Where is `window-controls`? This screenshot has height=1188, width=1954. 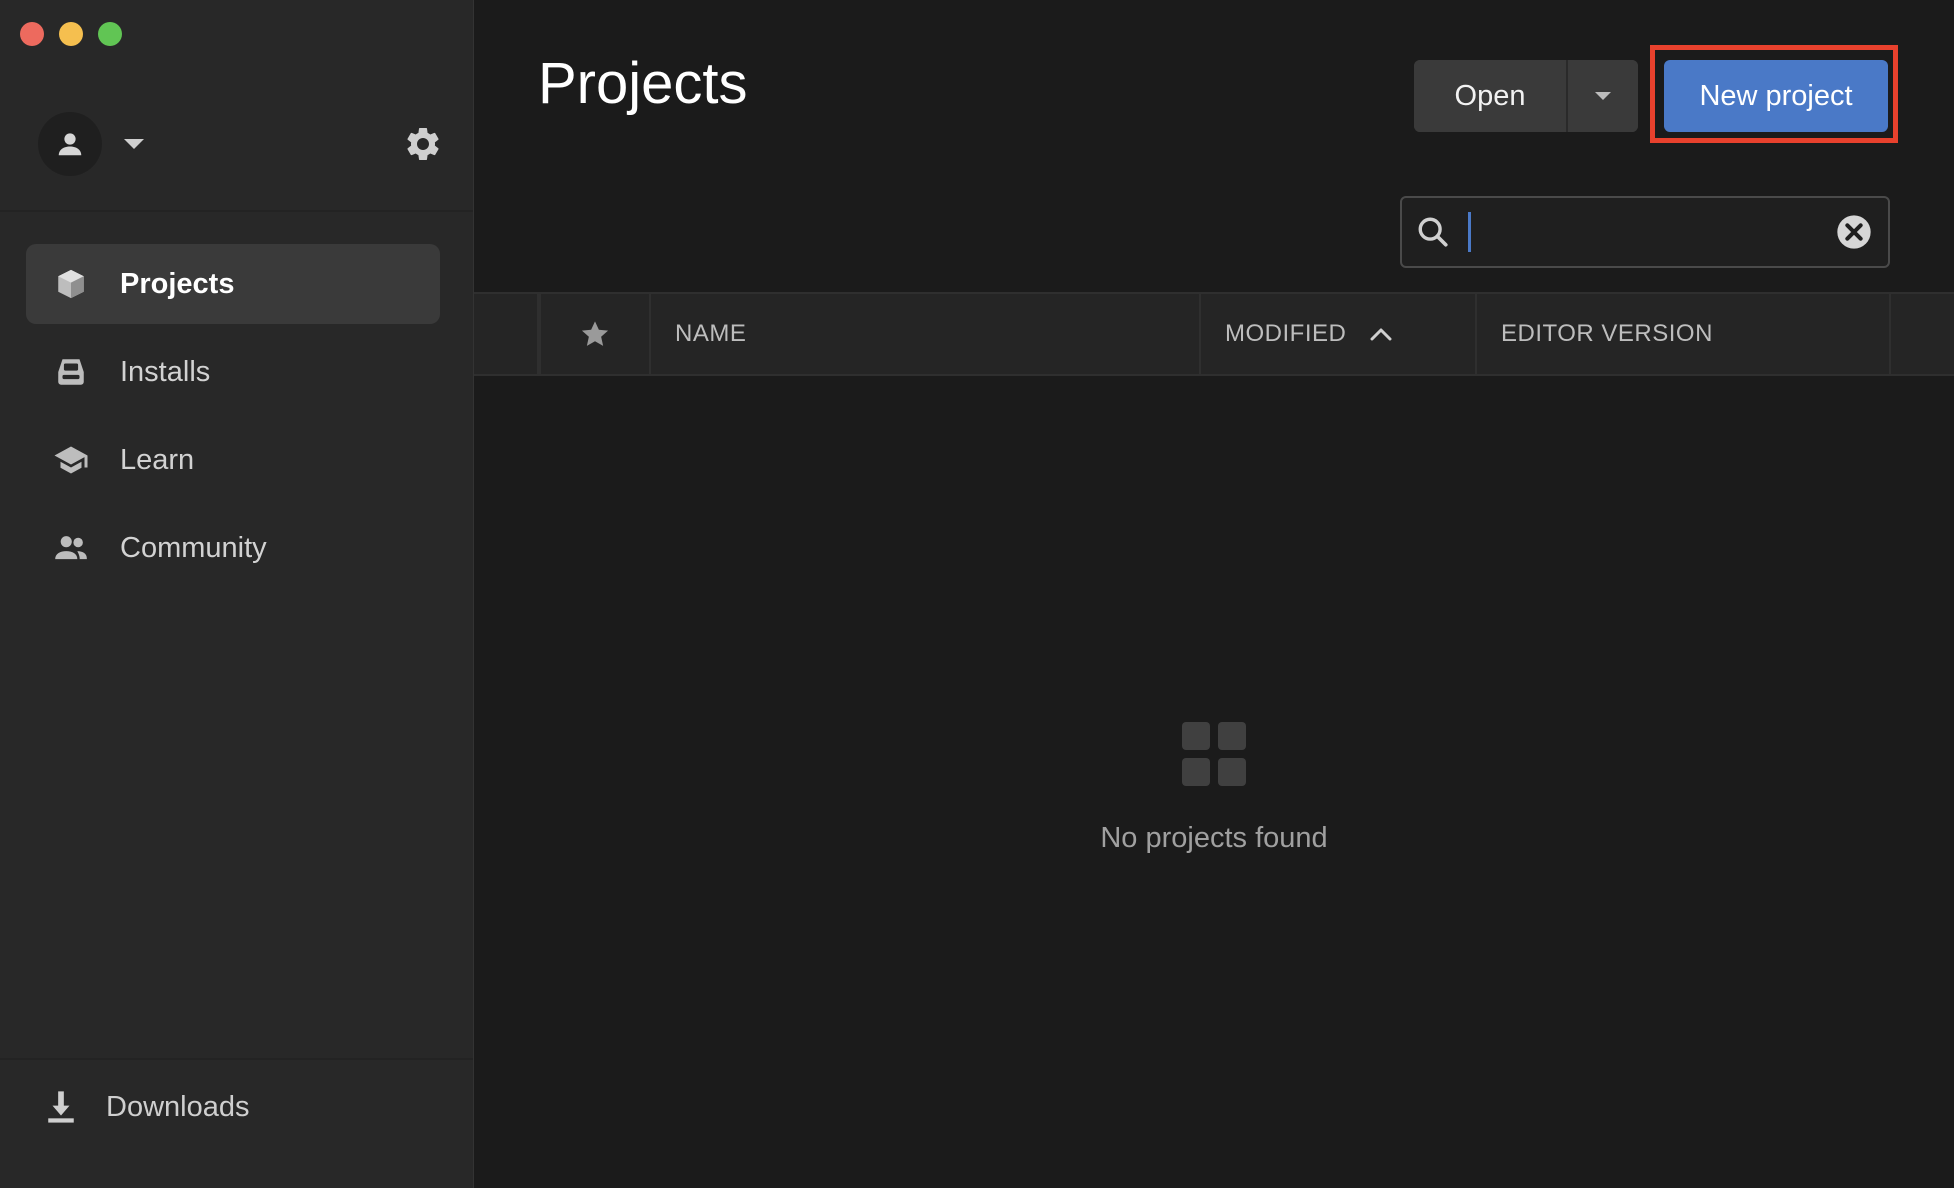
window-controls is located at coordinates (71, 34).